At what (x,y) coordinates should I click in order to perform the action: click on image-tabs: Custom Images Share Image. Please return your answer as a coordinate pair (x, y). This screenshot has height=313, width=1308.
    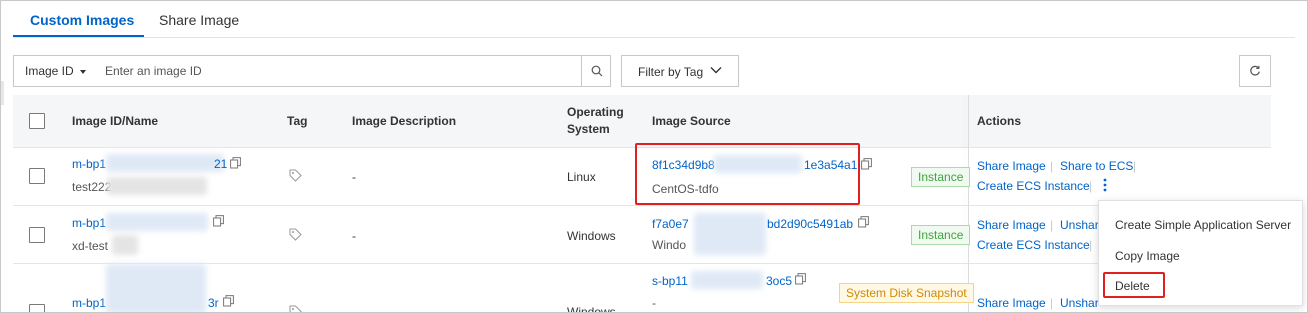
    Looking at the image, I should click on (654, 19).